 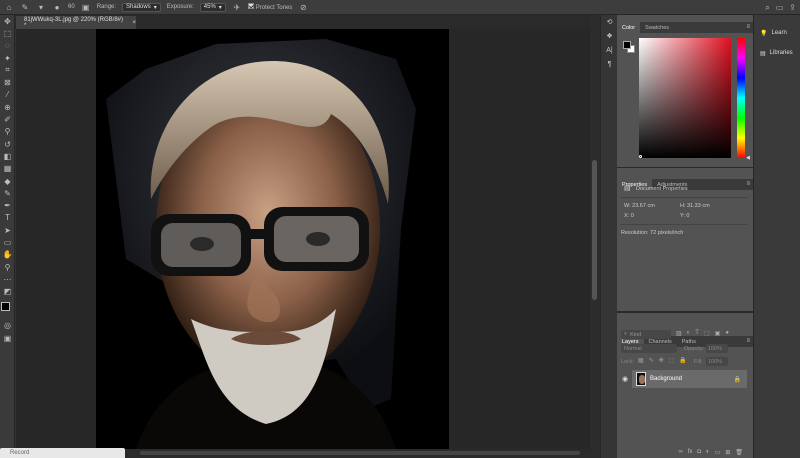 What do you see at coordinates (682, 360) in the screenshot?
I see `lock-all-icon: 🔒` at bounding box center [682, 360].